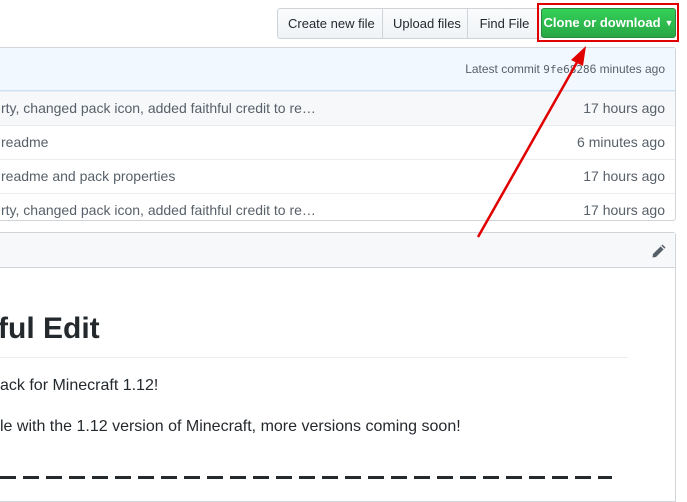  What do you see at coordinates (504, 23) in the screenshot?
I see `find-file-button: Find File` at bounding box center [504, 23].